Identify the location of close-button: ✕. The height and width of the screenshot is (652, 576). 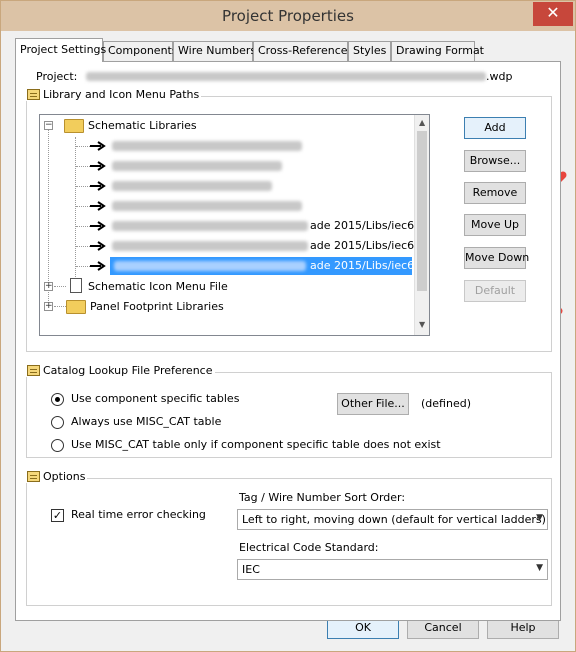
(553, 14).